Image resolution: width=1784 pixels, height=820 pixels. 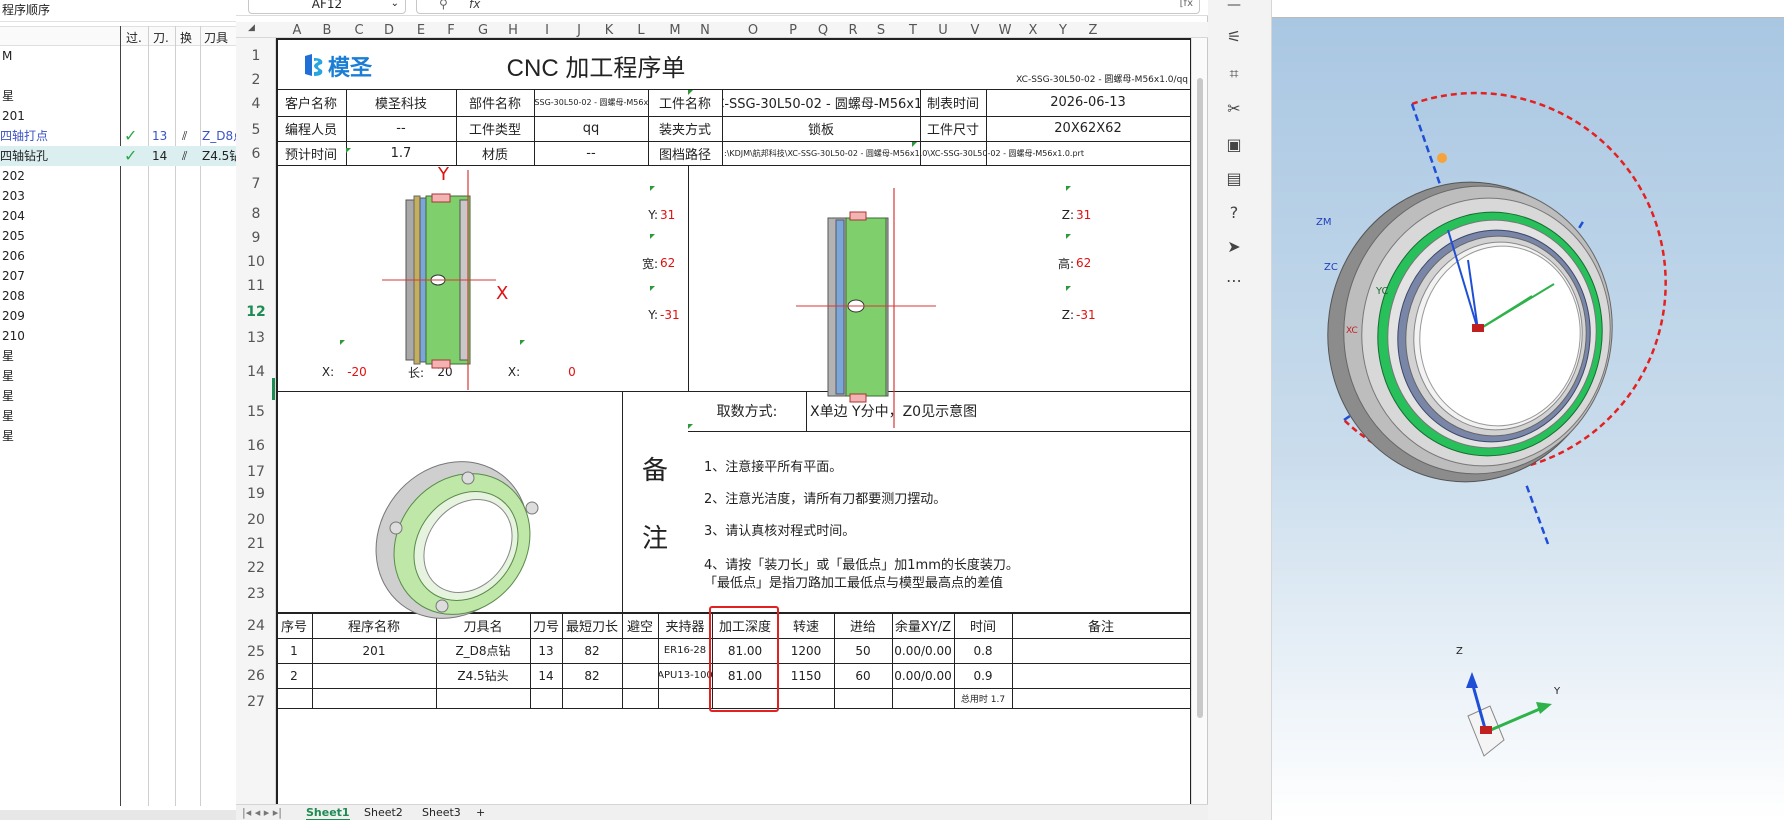 What do you see at coordinates (609, 30) in the screenshot?
I see `column-header: K` at bounding box center [609, 30].